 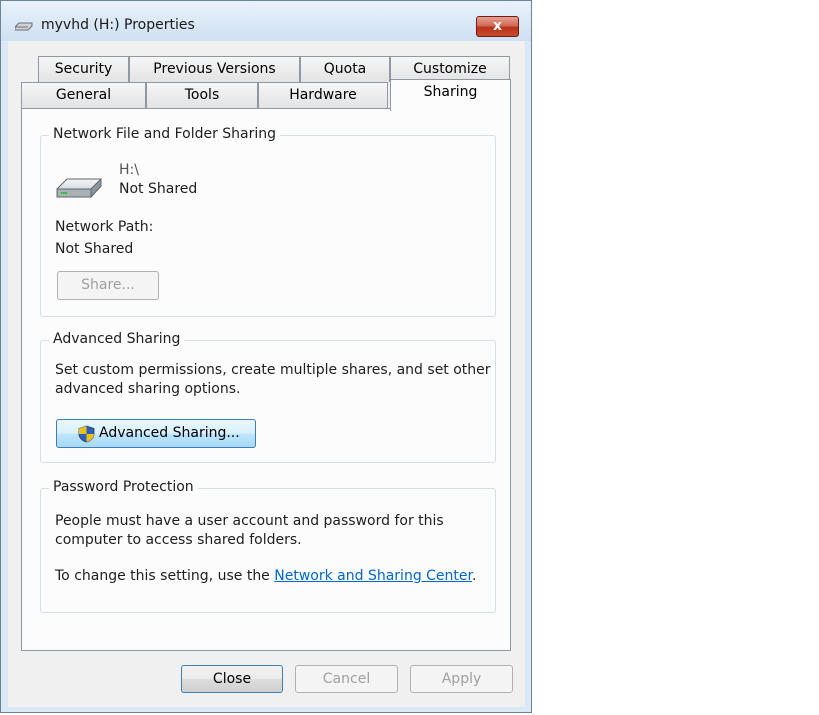 What do you see at coordinates (86, 434) in the screenshot?
I see `uac-shield-icon` at bounding box center [86, 434].